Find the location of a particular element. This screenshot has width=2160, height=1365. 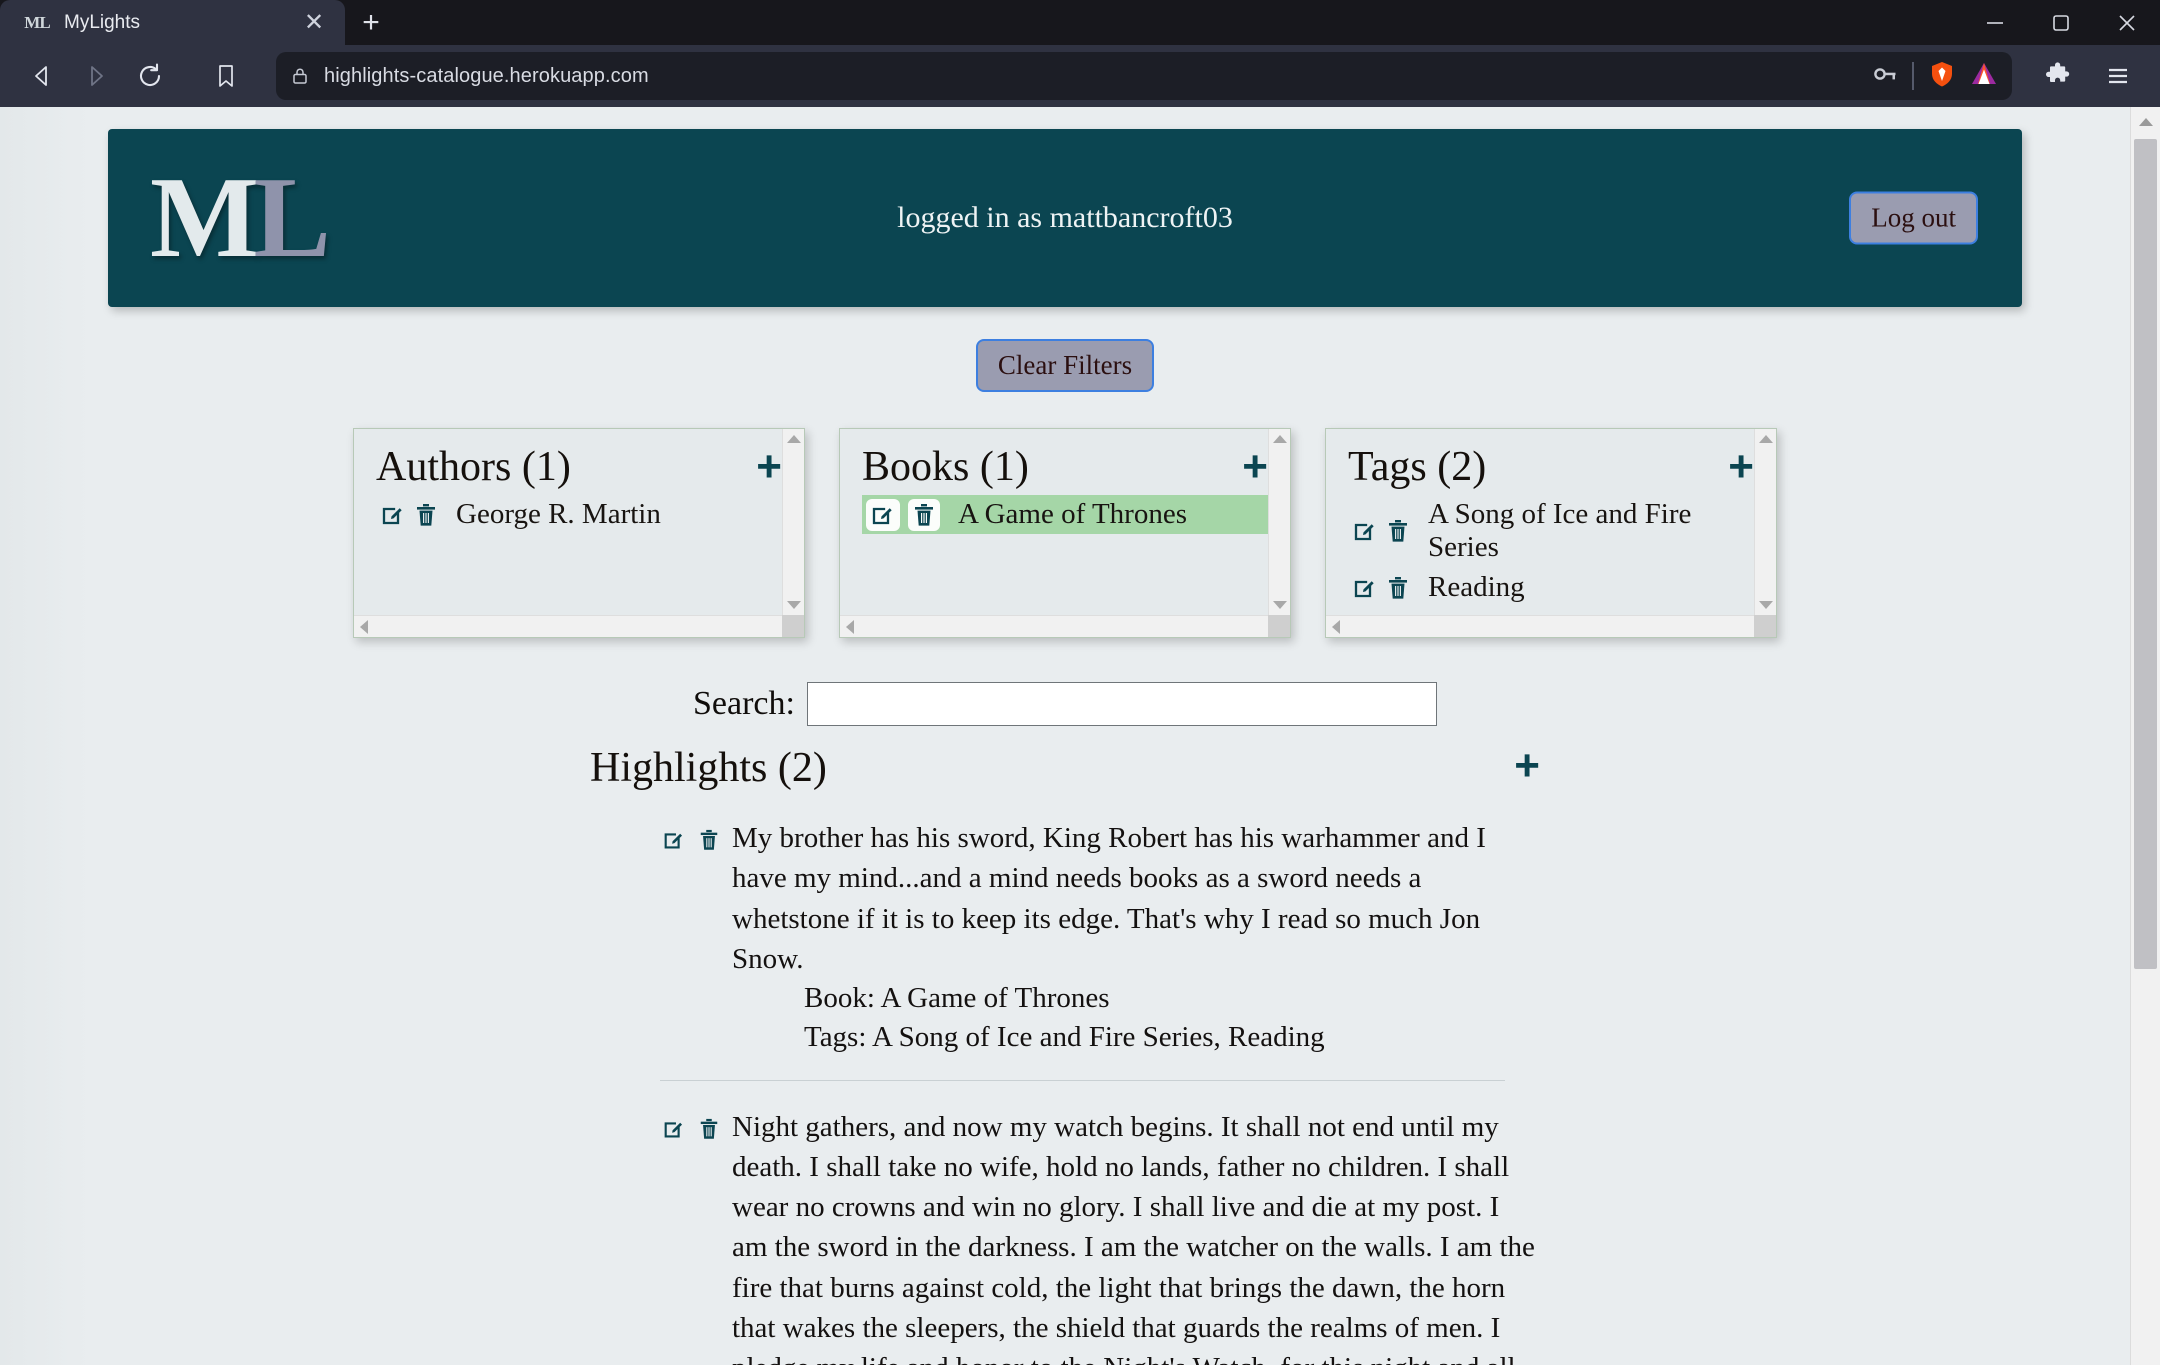

list-item-label: A Game of Thrones is located at coordinates (1072, 514).